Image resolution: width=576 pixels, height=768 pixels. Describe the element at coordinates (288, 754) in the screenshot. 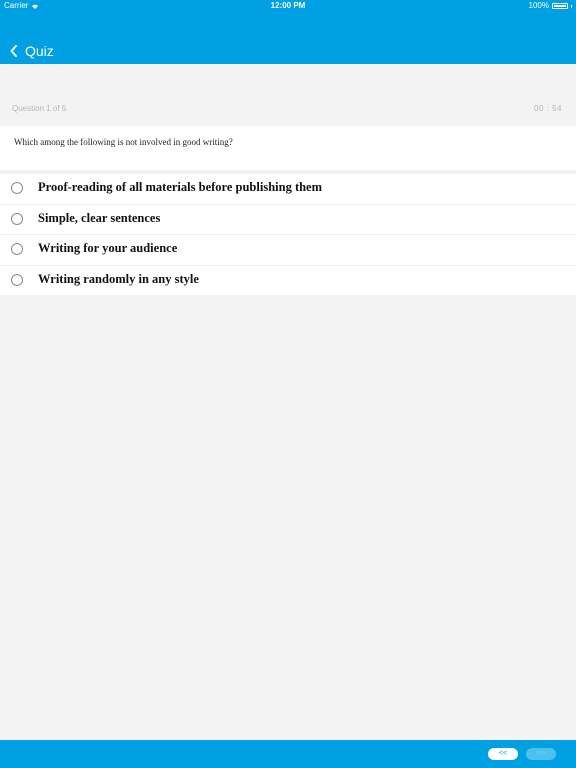

I see `bottom-bar: << >>` at that location.